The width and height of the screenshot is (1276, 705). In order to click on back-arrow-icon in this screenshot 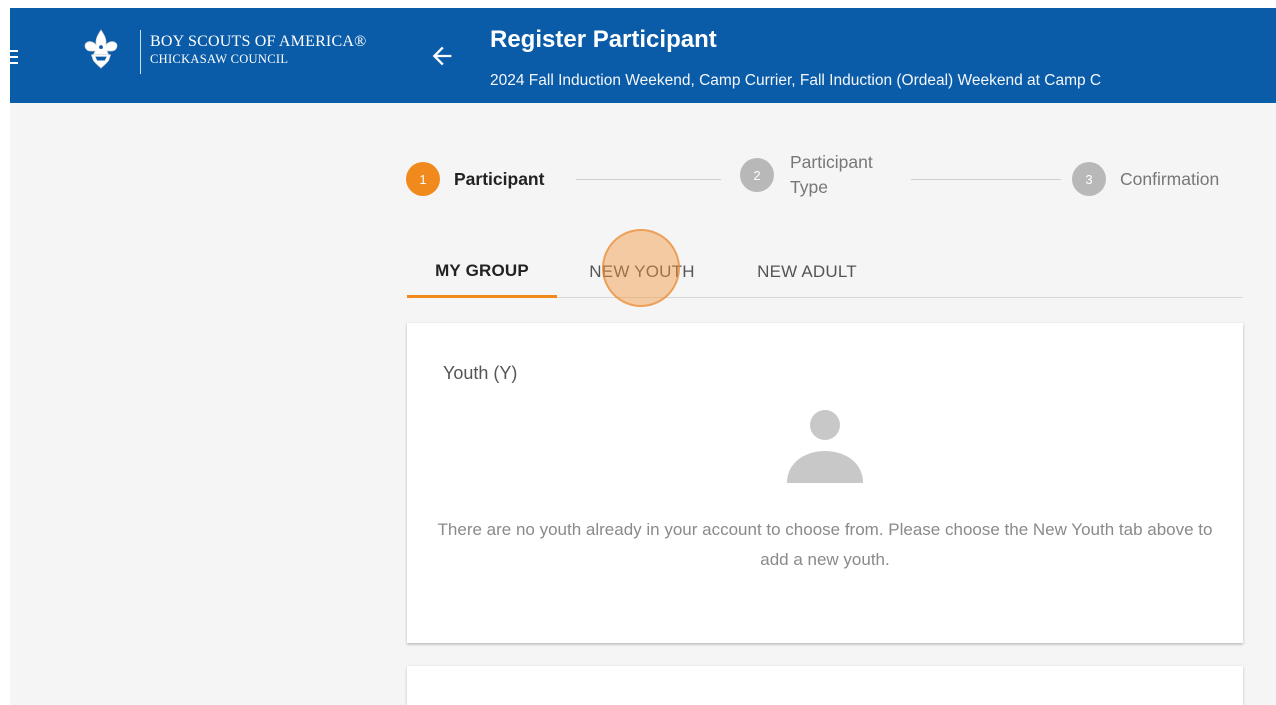, I will do `click(442, 56)`.